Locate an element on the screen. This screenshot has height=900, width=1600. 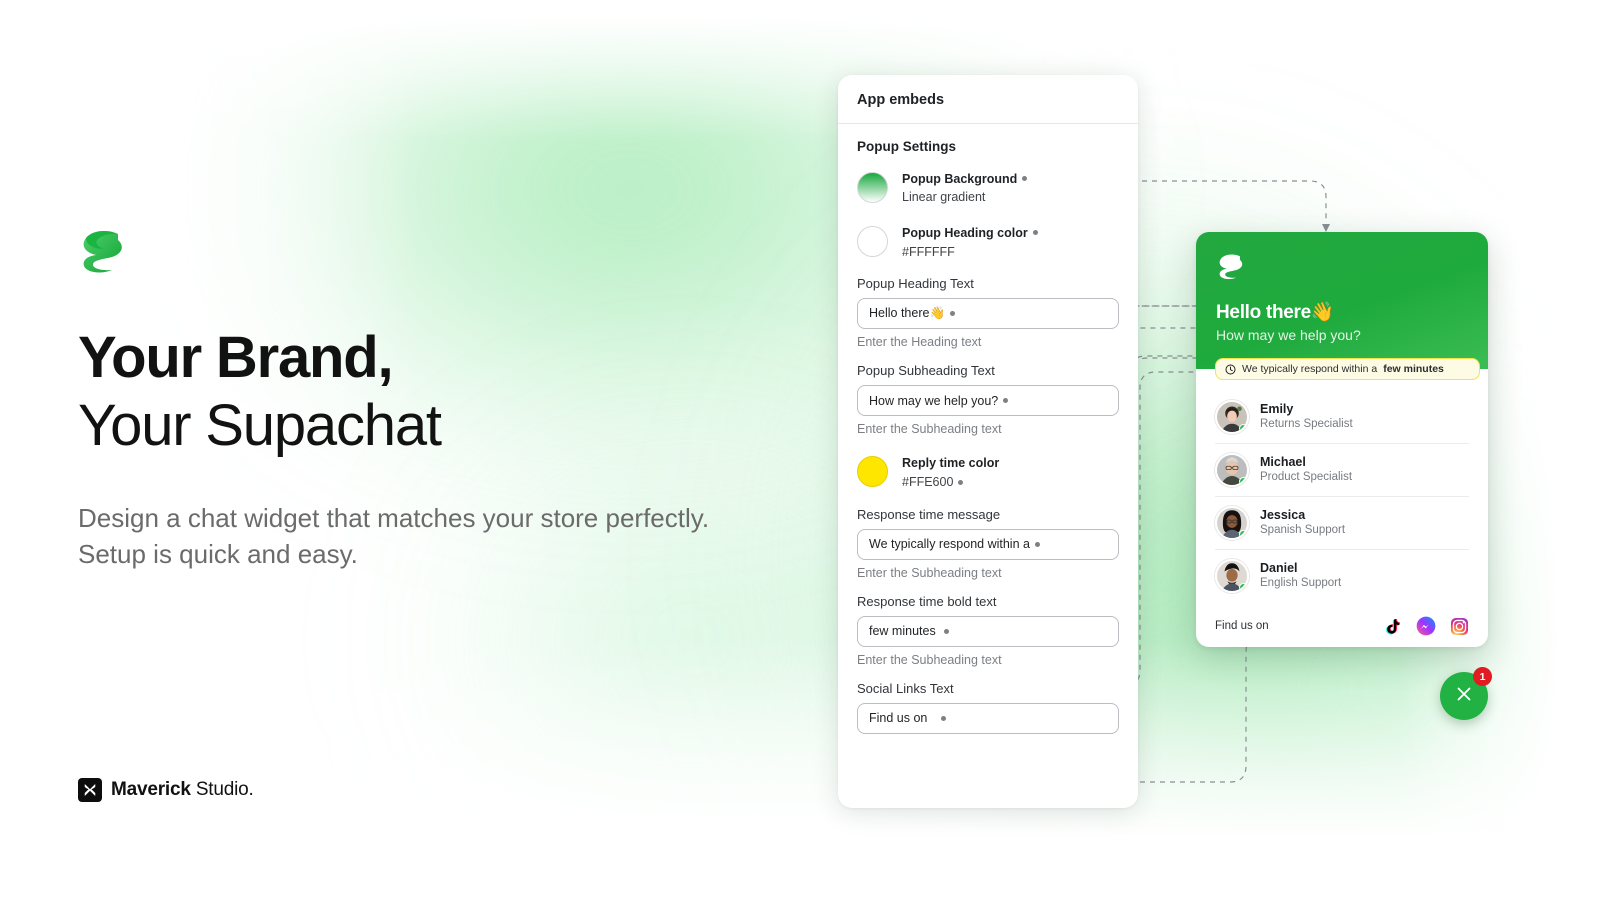
messenger-icon is located at coordinates (1426, 626).